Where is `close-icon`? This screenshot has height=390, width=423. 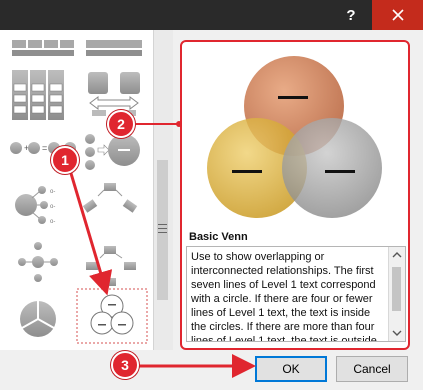
close-icon is located at coordinates (397, 15).